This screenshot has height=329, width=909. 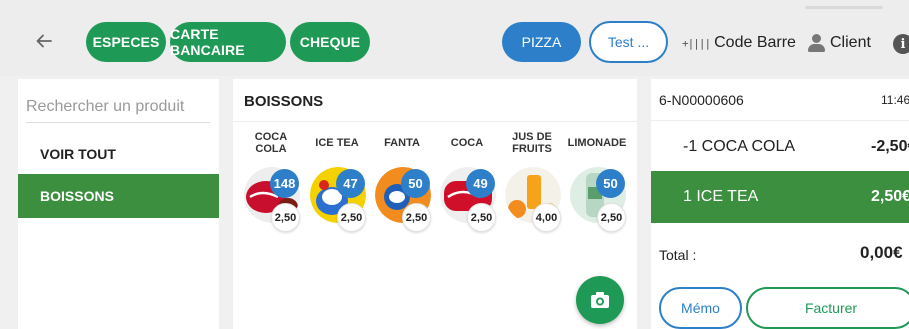 I want to click on client-button: Client, so click(x=838, y=43).